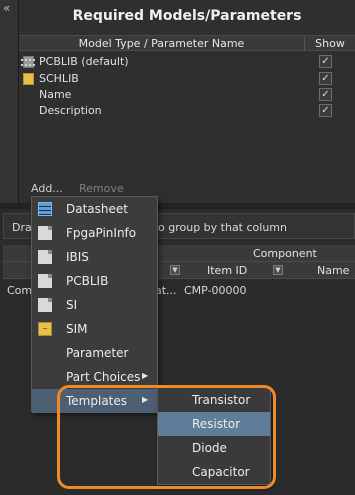  What do you see at coordinates (59, 78) in the screenshot?
I see `row-label: SCHLIB` at bounding box center [59, 78].